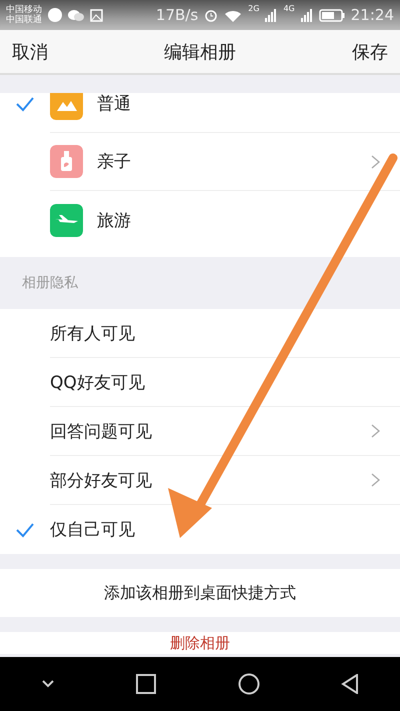 The width and height of the screenshot is (400, 711). What do you see at coordinates (66, 220) in the screenshot?
I see `plane-icon` at bounding box center [66, 220].